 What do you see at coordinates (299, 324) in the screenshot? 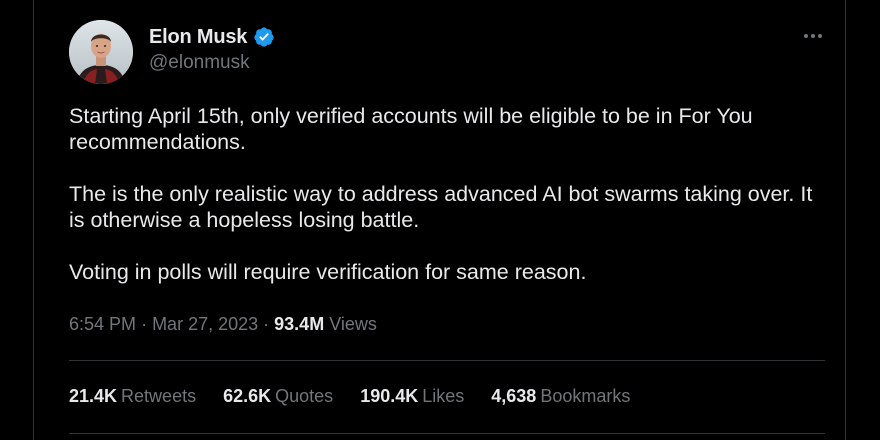
I see `views-count: 93.4M` at bounding box center [299, 324].